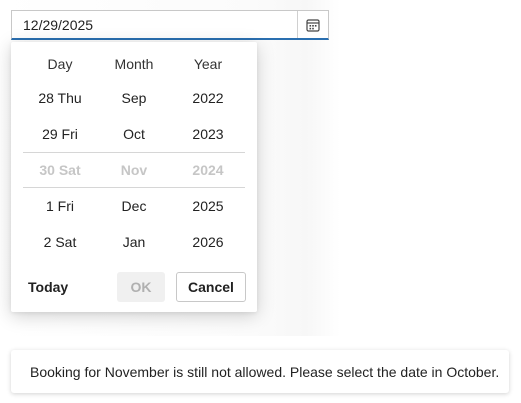  Describe the element at coordinates (134, 170) in the screenshot. I see `month-option-selected: Nov` at that location.